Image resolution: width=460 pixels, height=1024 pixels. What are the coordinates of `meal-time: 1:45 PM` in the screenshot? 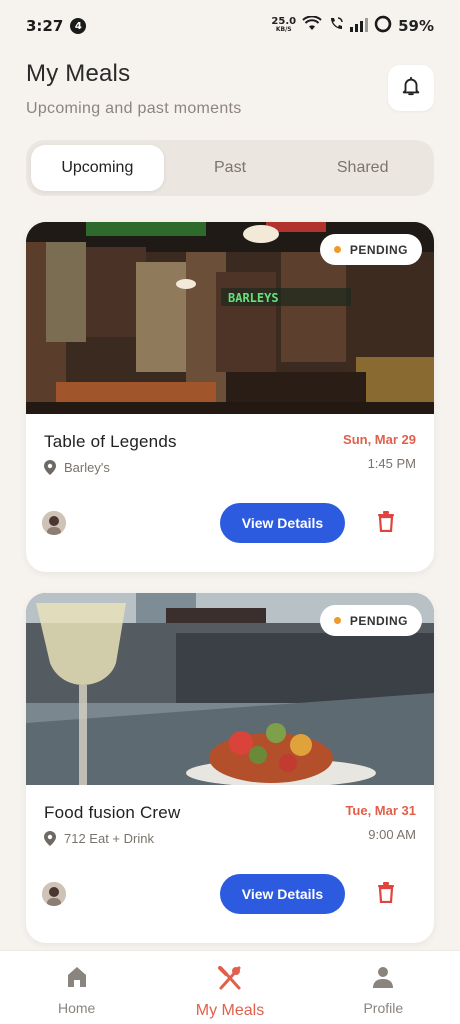 It's located at (391, 463).